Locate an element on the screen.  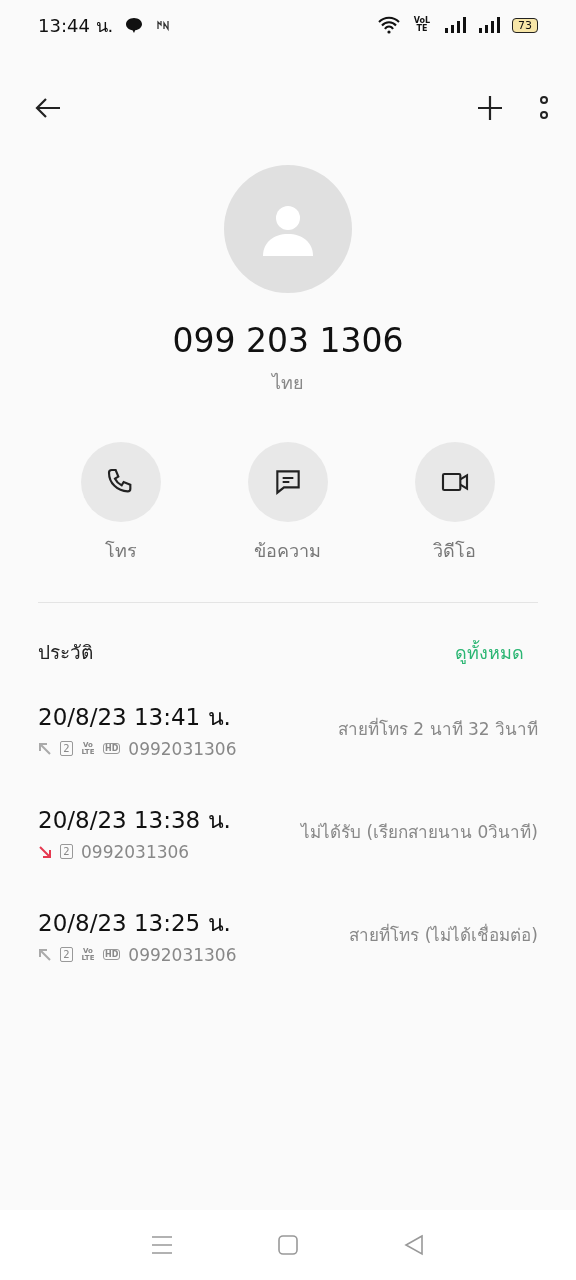
battery-level: 73 is located at coordinates (525, 25).